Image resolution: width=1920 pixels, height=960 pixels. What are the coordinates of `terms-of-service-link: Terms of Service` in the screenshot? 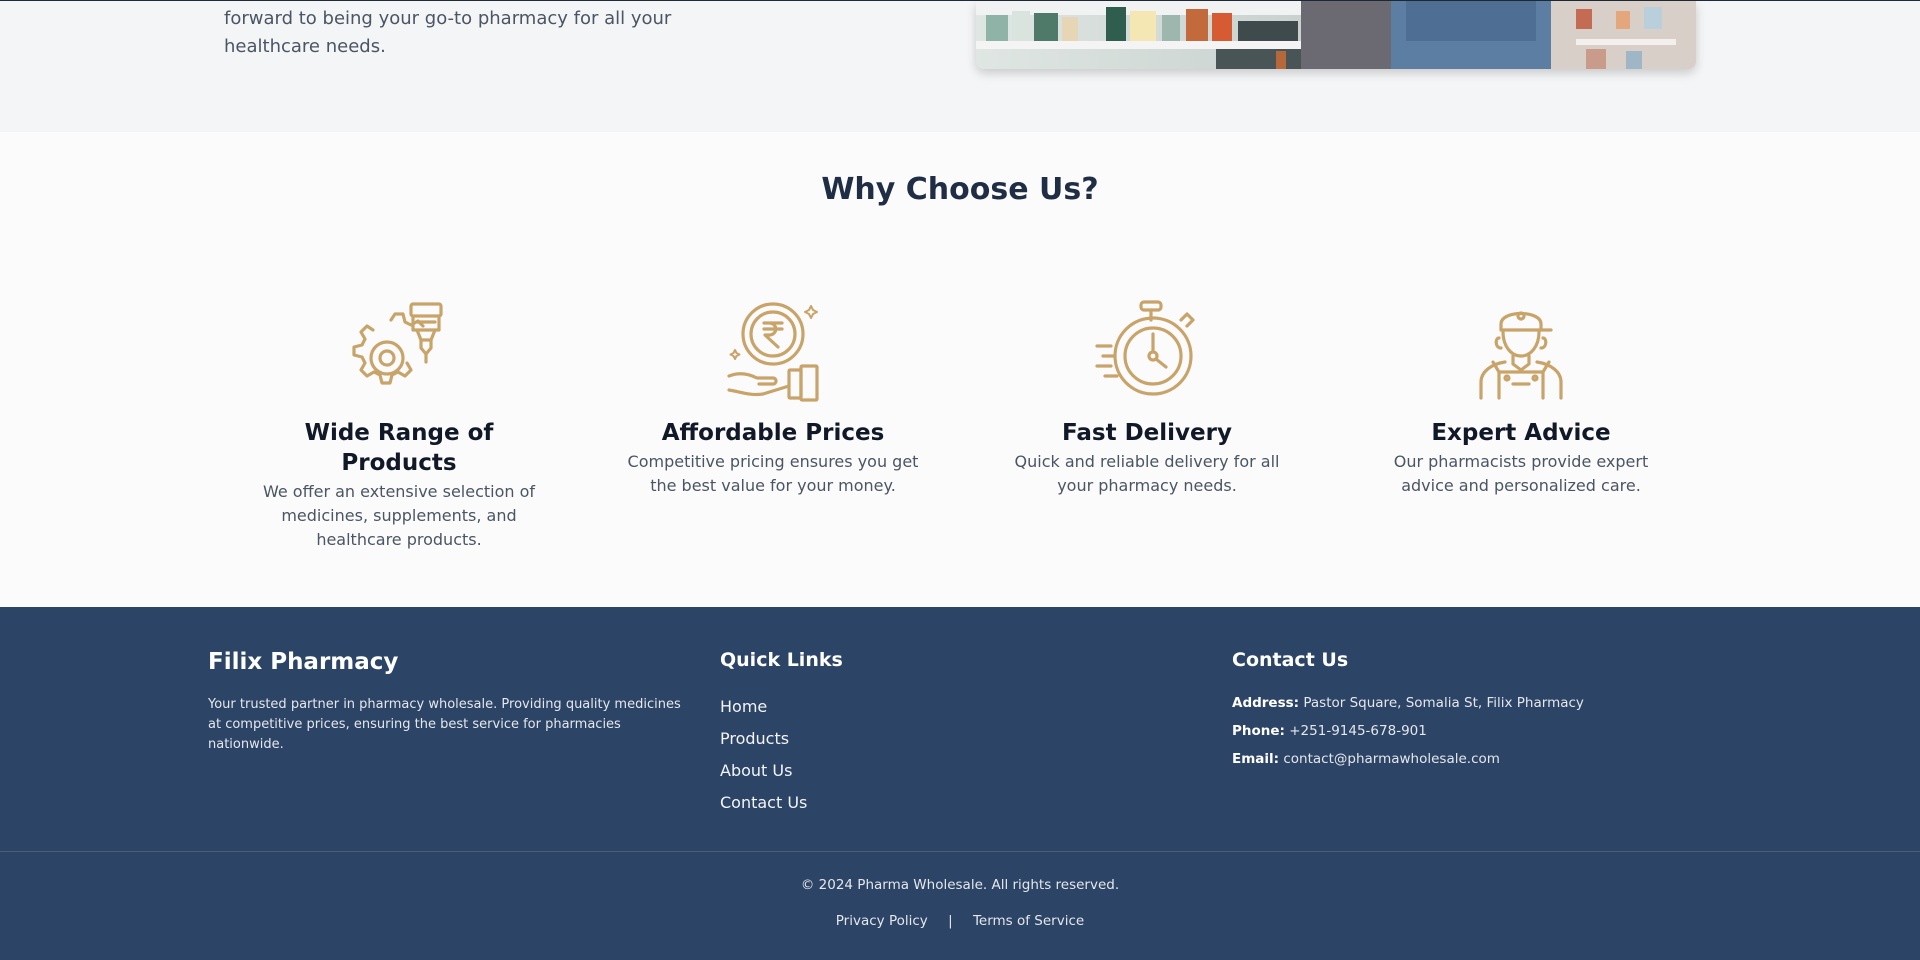 It's located at (1028, 921).